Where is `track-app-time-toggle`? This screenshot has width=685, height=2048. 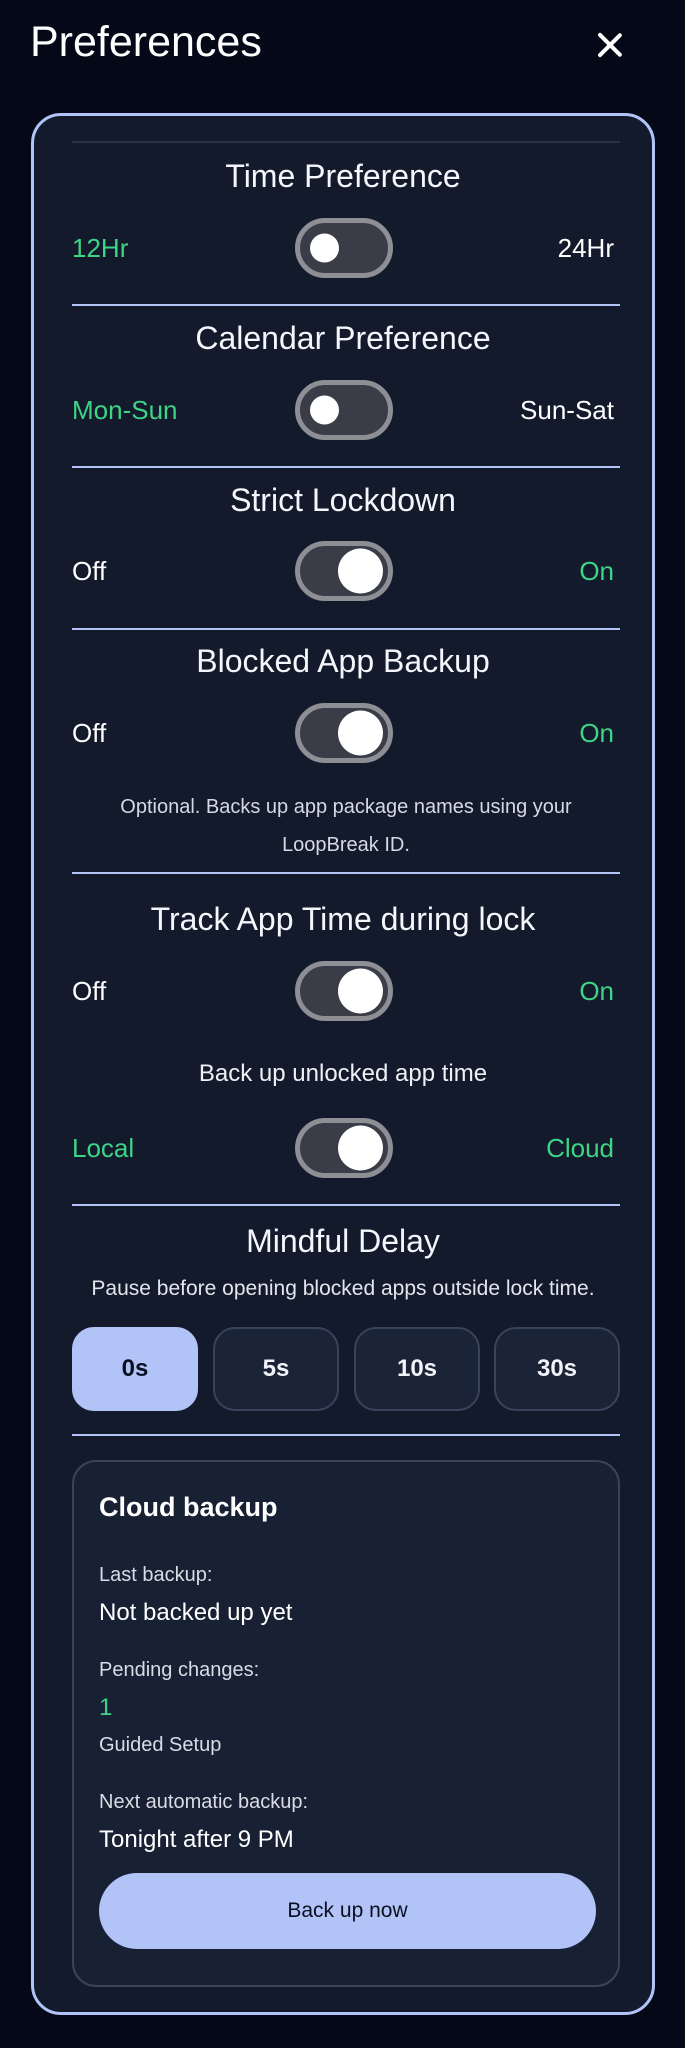
track-app-time-toggle is located at coordinates (344, 991).